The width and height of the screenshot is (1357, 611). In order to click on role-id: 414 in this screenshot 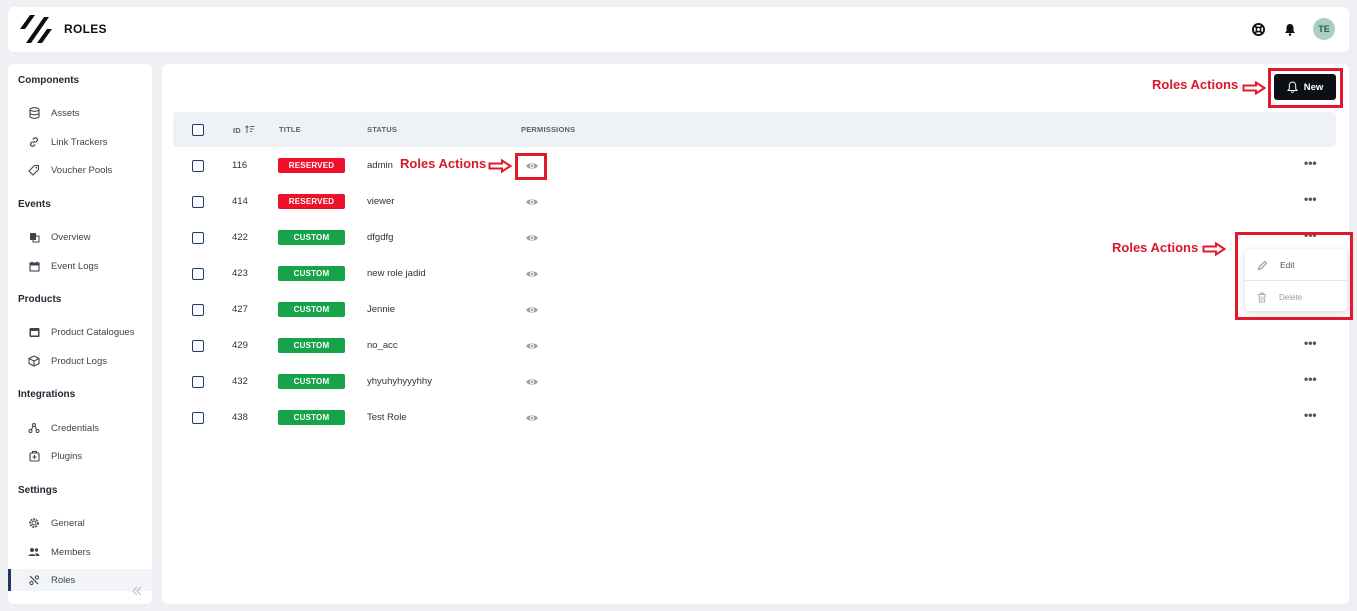, I will do `click(240, 201)`.